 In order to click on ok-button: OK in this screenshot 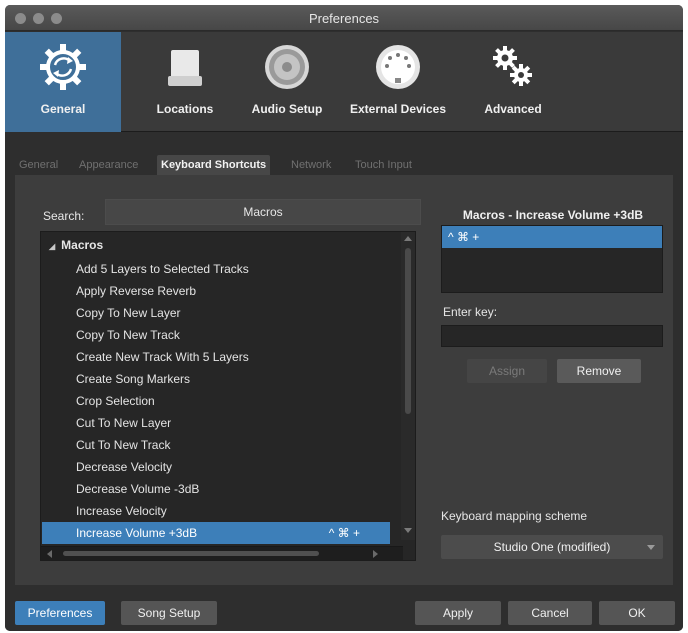, I will do `click(637, 613)`.